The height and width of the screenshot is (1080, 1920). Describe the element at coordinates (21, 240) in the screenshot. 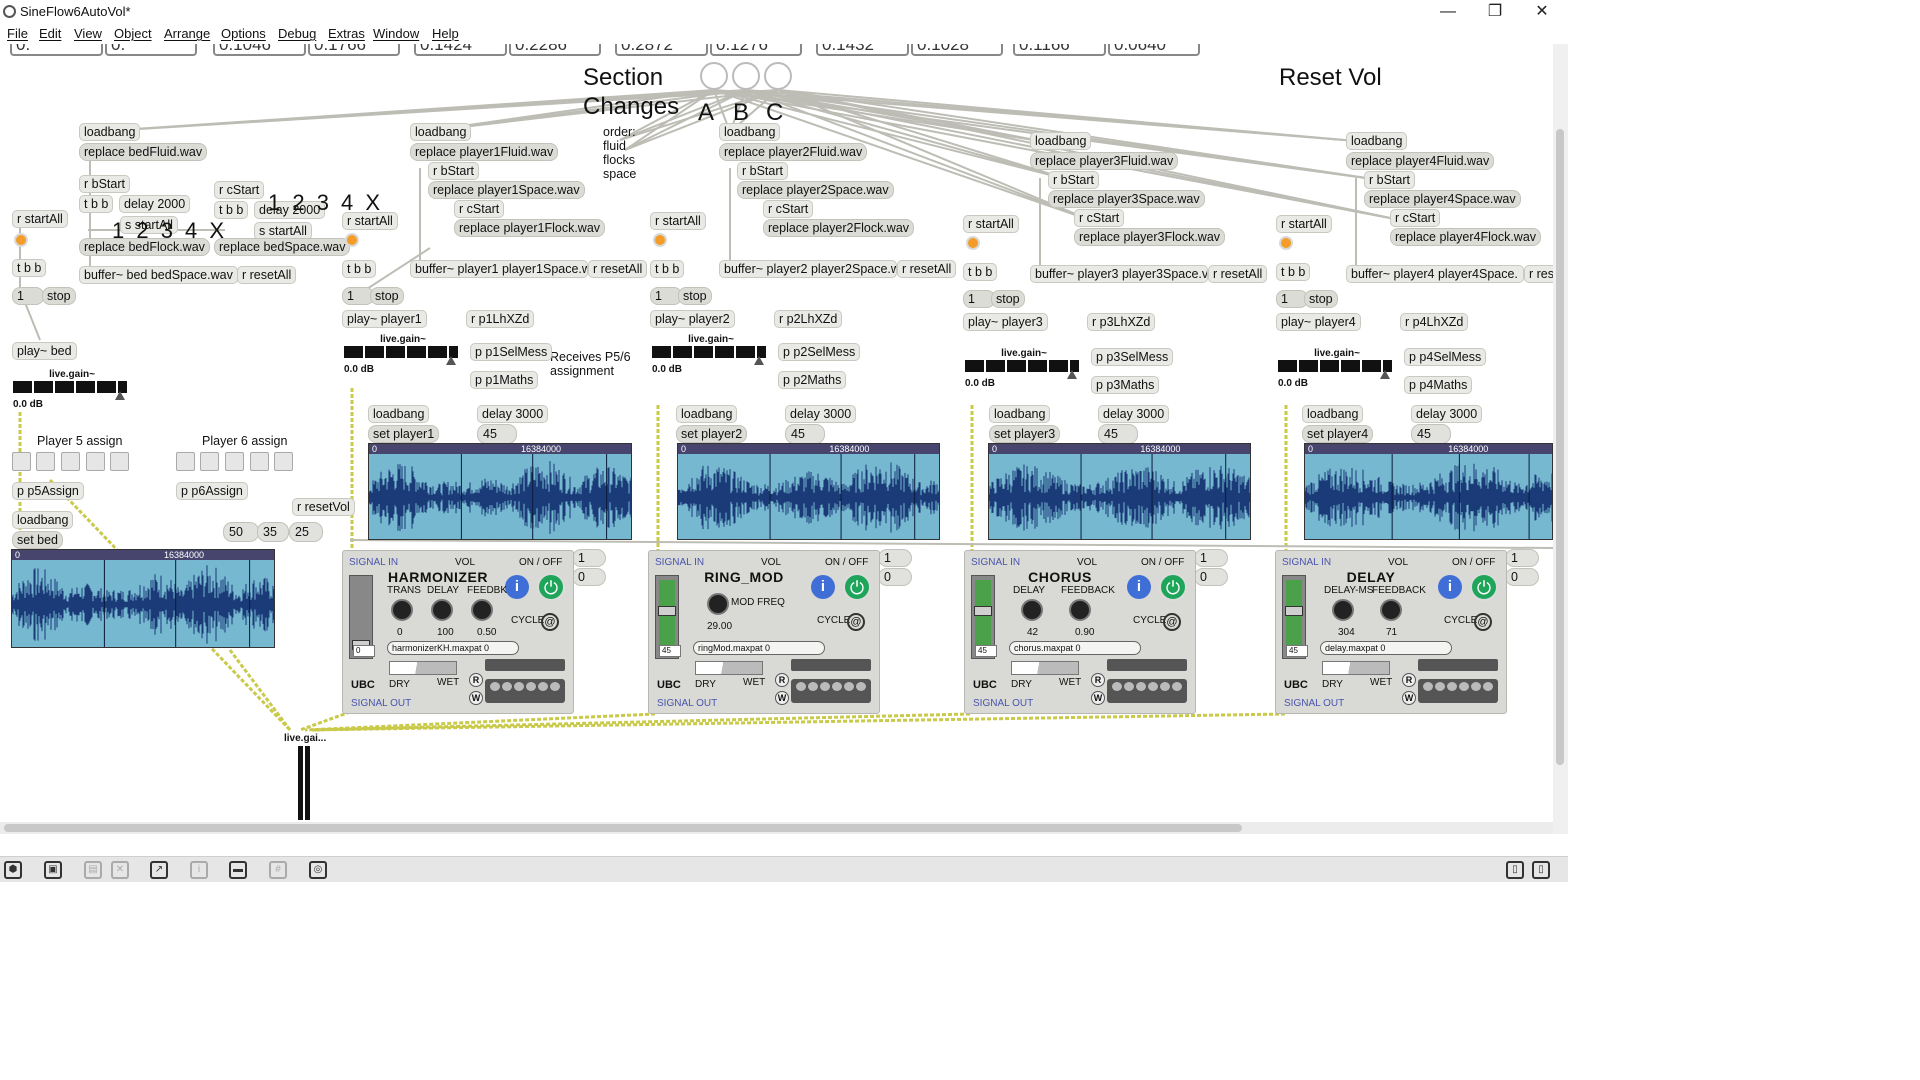

I see `bed-bang` at that location.